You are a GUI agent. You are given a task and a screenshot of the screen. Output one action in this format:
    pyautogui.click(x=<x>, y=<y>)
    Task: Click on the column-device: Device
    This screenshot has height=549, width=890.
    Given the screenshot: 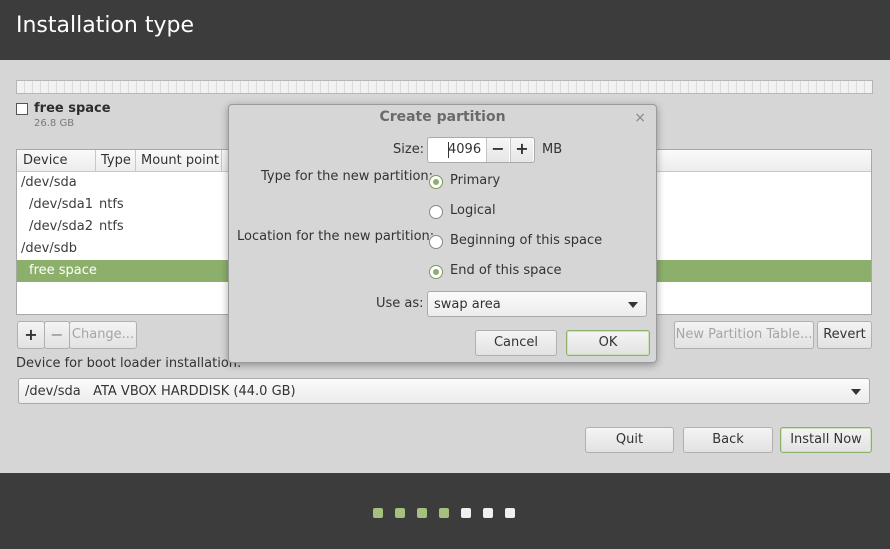 What is the action you would take?
    pyautogui.click(x=45, y=160)
    